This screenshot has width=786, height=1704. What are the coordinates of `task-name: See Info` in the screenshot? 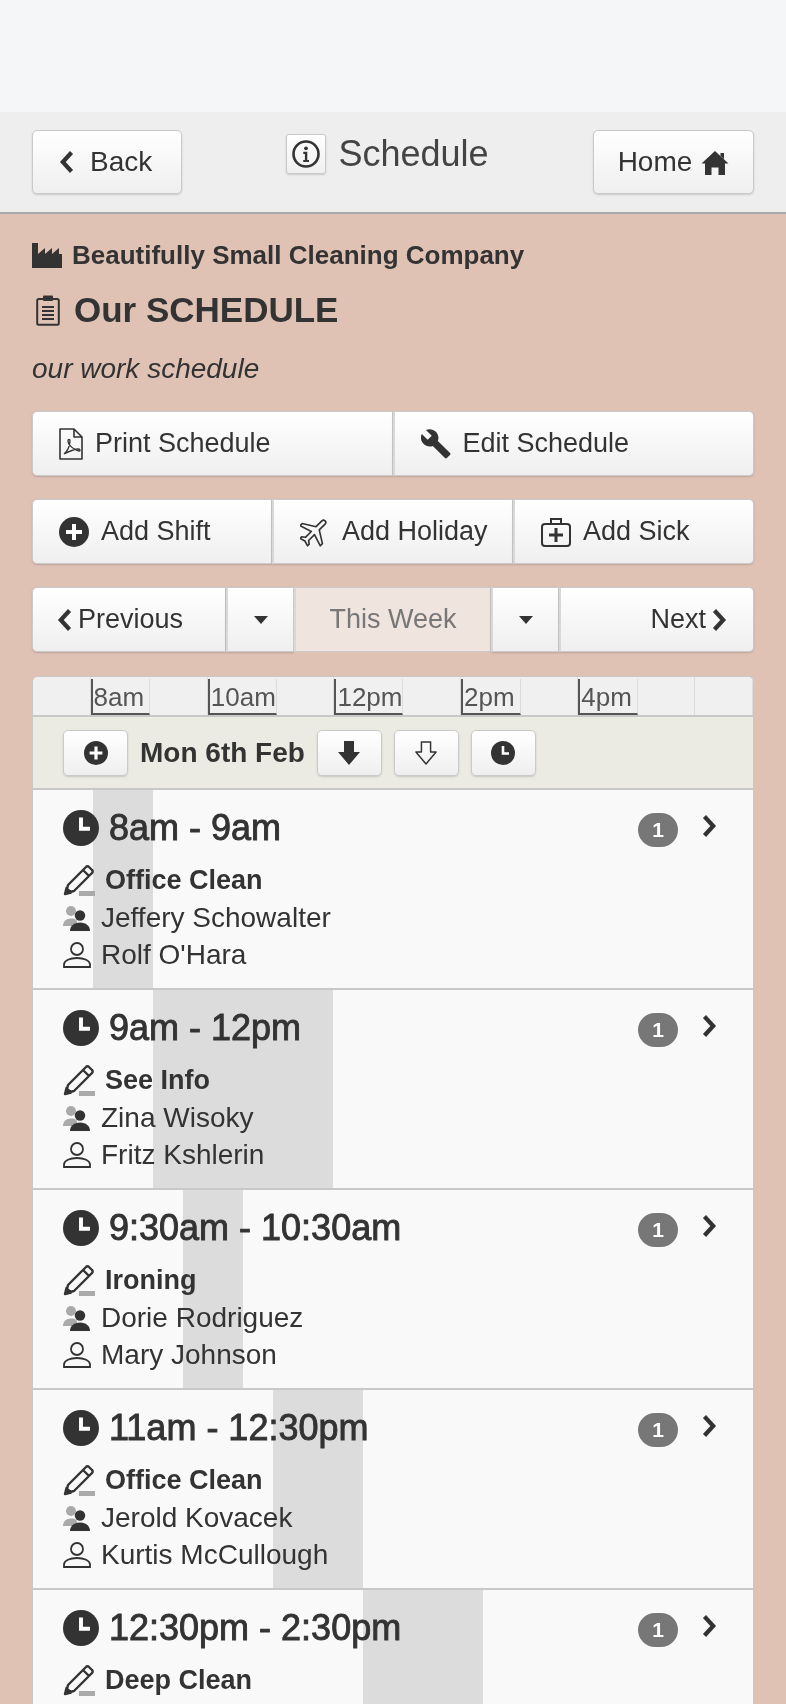 It's located at (158, 1080).